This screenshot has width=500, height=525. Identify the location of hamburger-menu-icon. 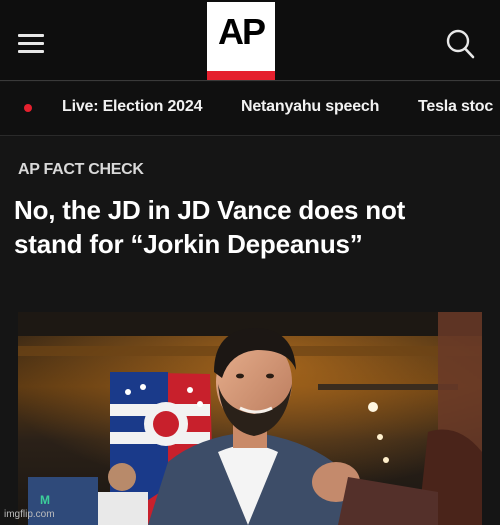
(31, 44).